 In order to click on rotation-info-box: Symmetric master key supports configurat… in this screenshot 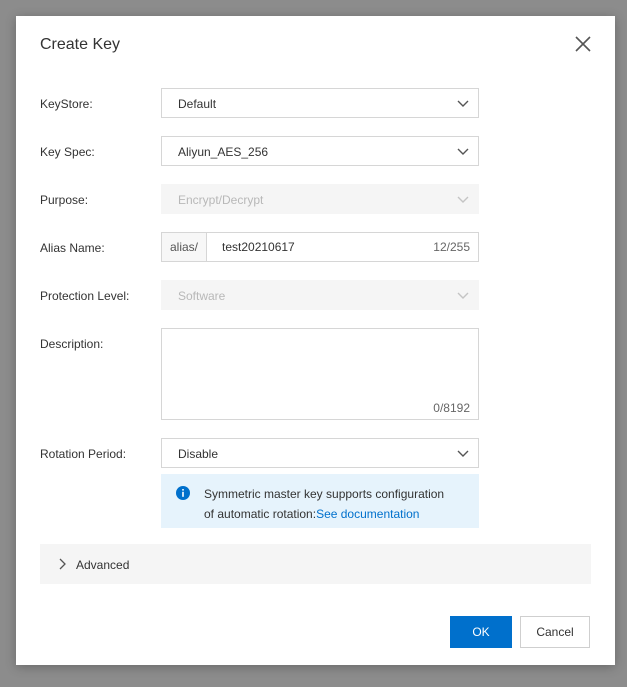, I will do `click(320, 501)`.